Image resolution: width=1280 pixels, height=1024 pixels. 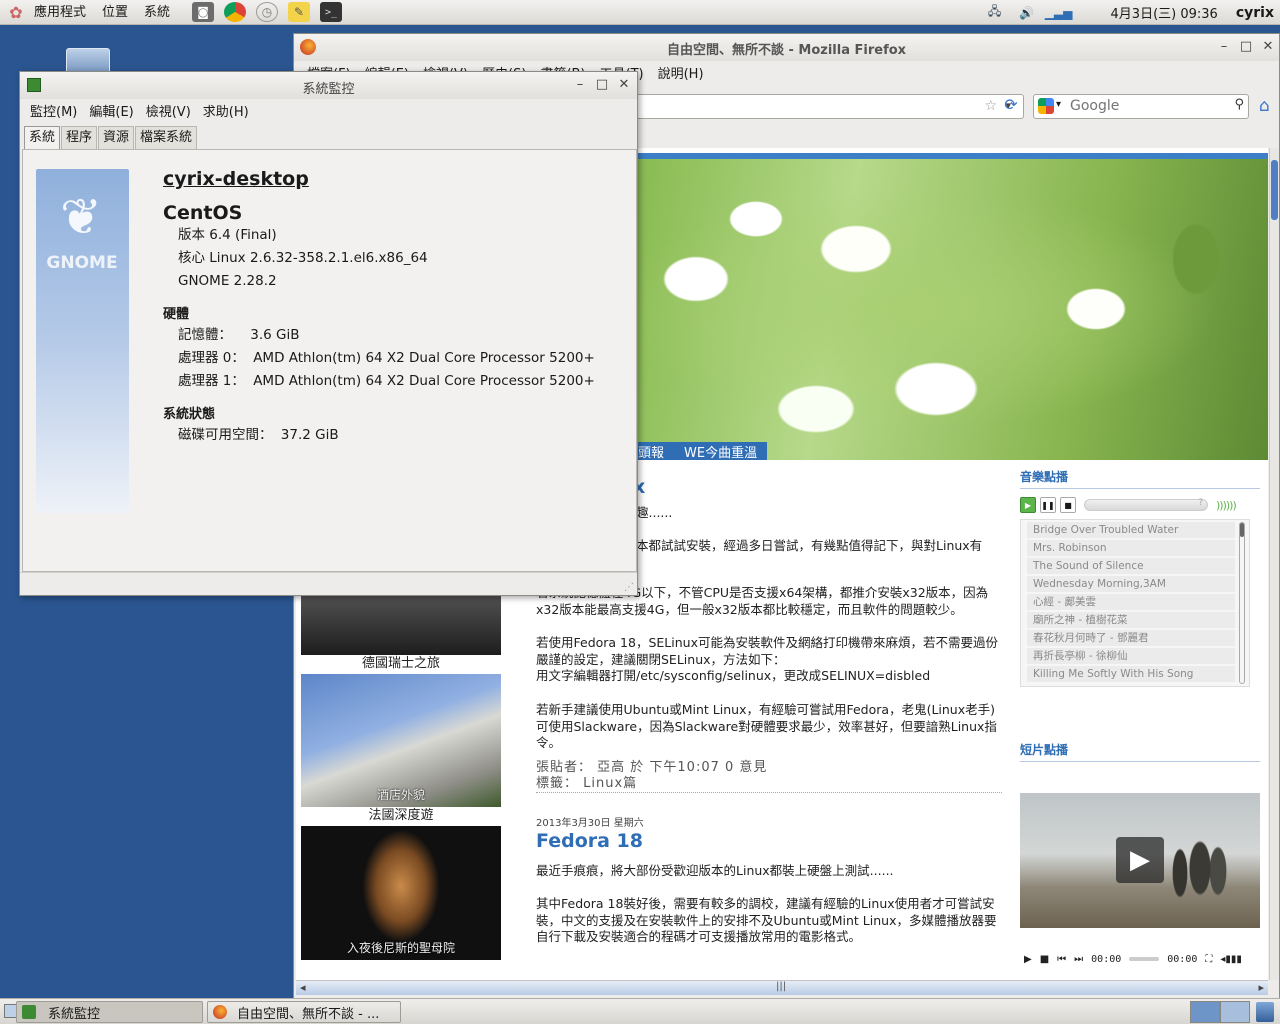 What do you see at coordinates (1239, 104) in the screenshot?
I see `binoculars-icon: ⚲` at bounding box center [1239, 104].